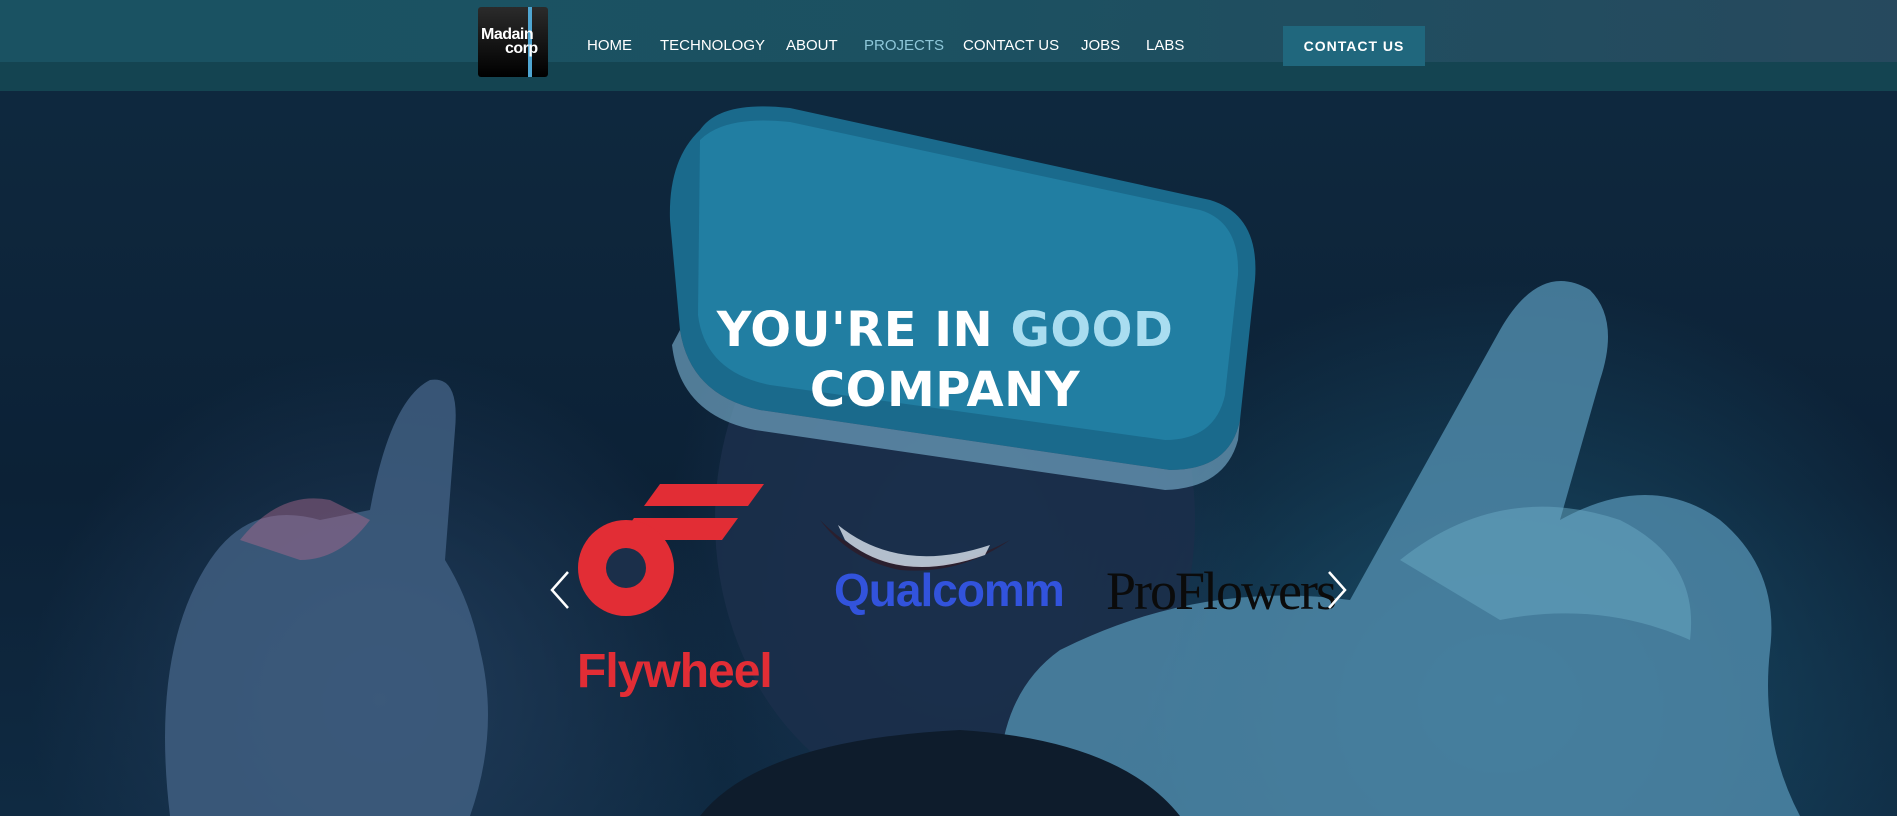  I want to click on hero-headline: YOU'RE IN GOOD COMPANY, so click(945, 360).